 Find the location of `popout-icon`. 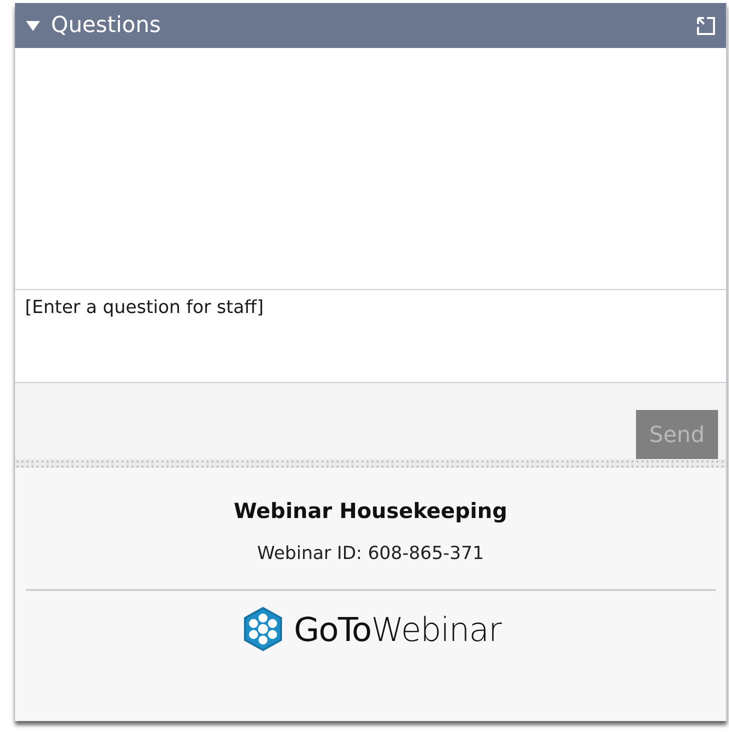

popout-icon is located at coordinates (706, 26).